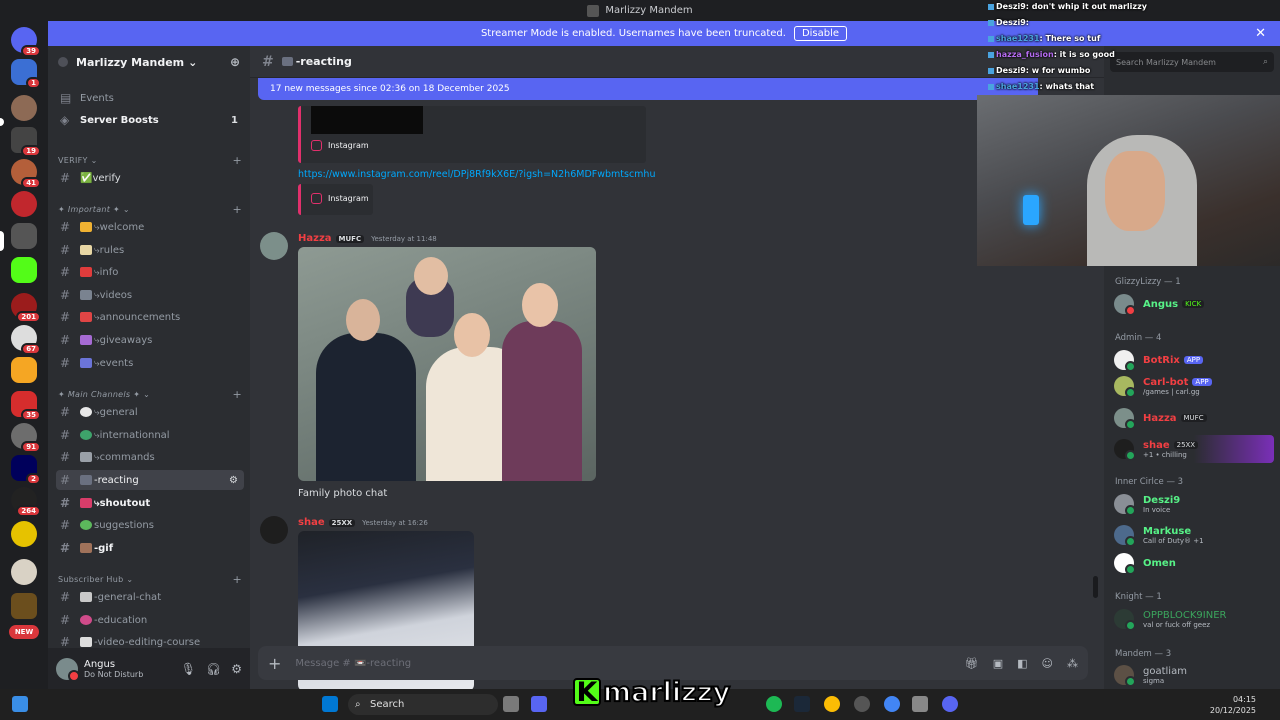 The width and height of the screenshot is (1280, 720). What do you see at coordinates (150, 579) in the screenshot?
I see `category-subscriber: Subscriber Hub ⌄ +` at bounding box center [150, 579].